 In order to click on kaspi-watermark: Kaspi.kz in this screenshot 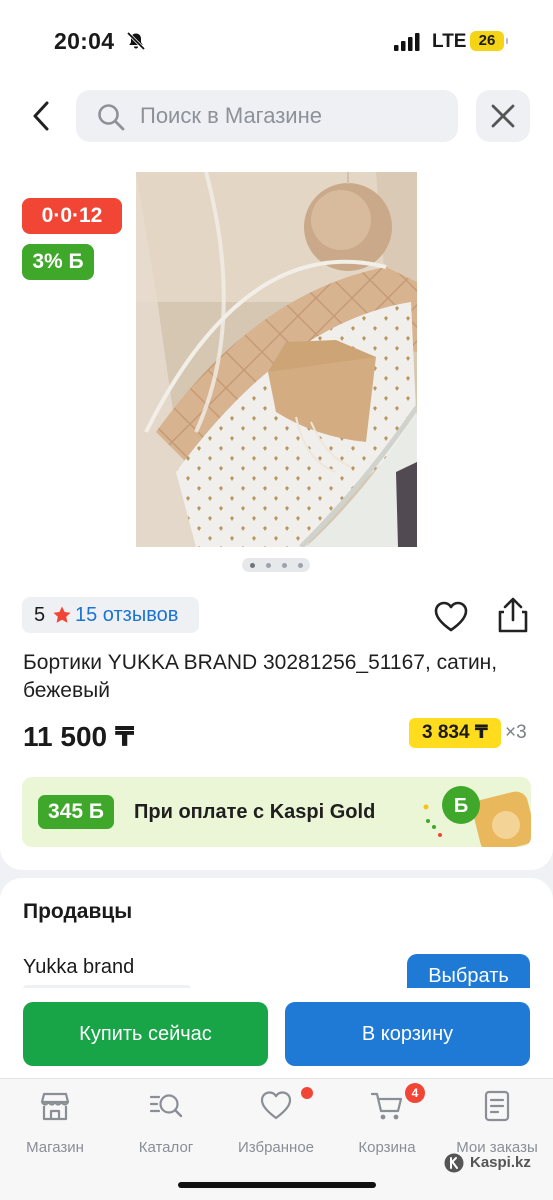, I will do `click(494, 1164)`.